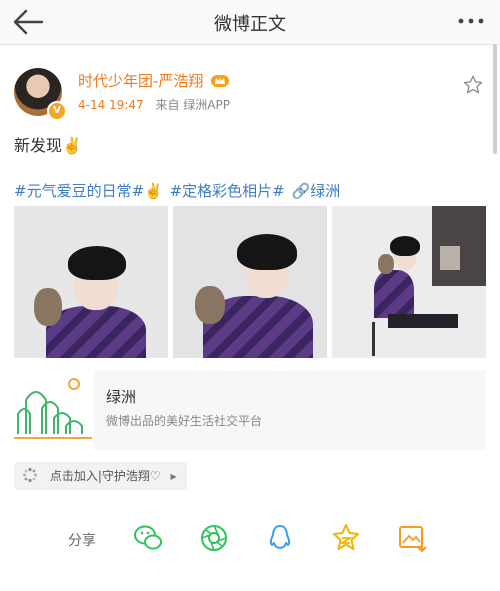  Describe the element at coordinates (57, 111) in the screenshot. I see `verified-badge-icon: V` at that location.